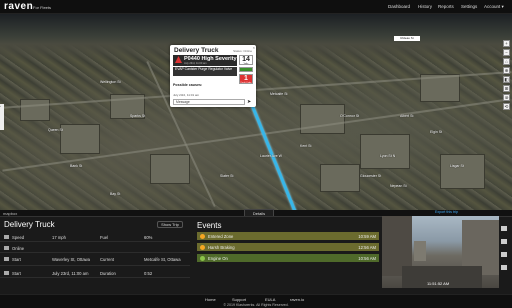  I want to click on clock-icon, so click(6, 273).